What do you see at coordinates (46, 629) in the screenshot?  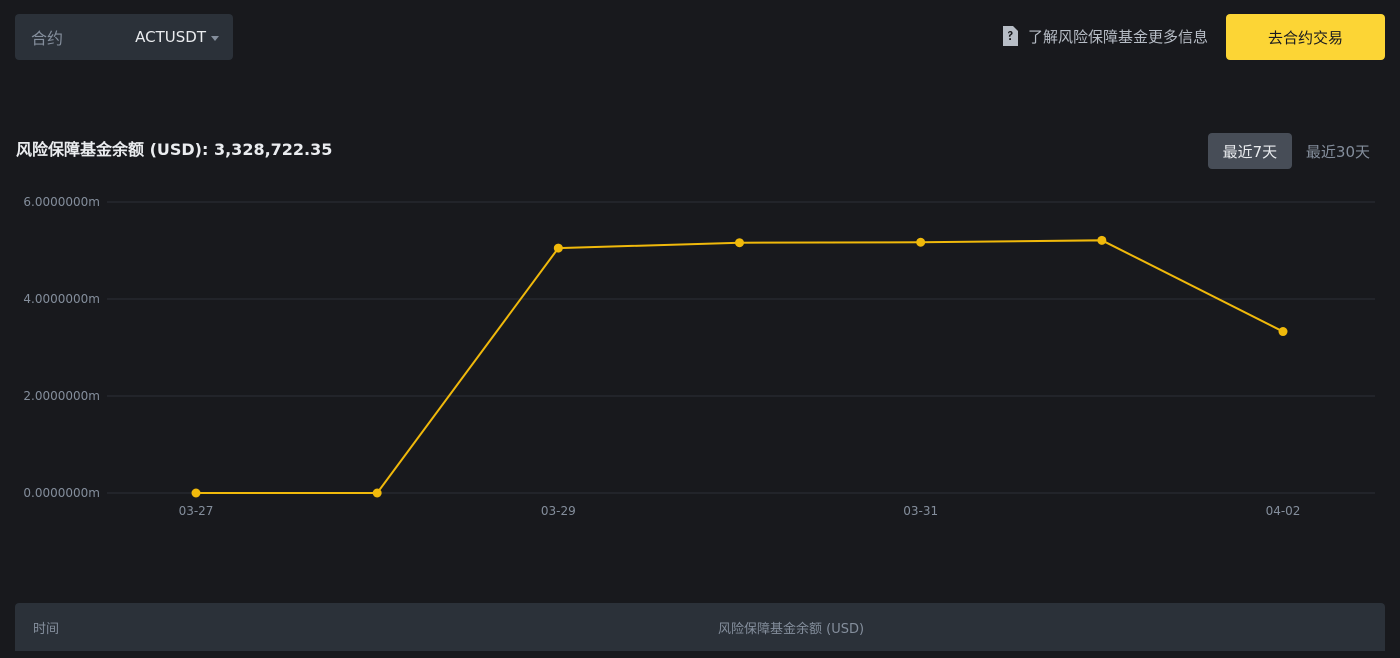 I see `table-header-time: 时间` at bounding box center [46, 629].